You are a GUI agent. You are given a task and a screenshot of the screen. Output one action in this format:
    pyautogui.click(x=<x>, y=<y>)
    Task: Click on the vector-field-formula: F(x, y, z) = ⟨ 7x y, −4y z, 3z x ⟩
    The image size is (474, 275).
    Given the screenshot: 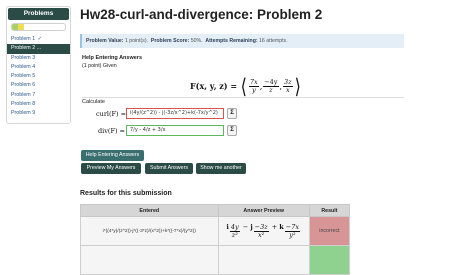 What is the action you would take?
    pyautogui.click(x=245, y=86)
    